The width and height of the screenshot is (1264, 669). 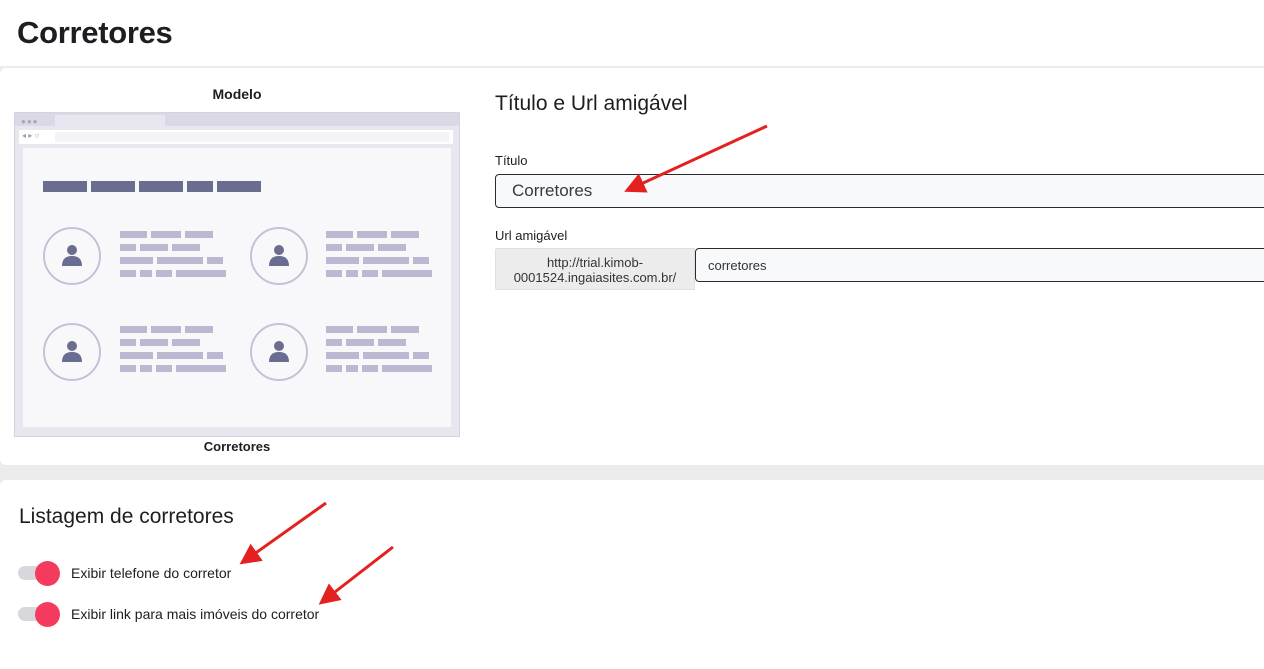 I want to click on preview-urlbar: ◂ ▸ ○, so click(x=236, y=137).